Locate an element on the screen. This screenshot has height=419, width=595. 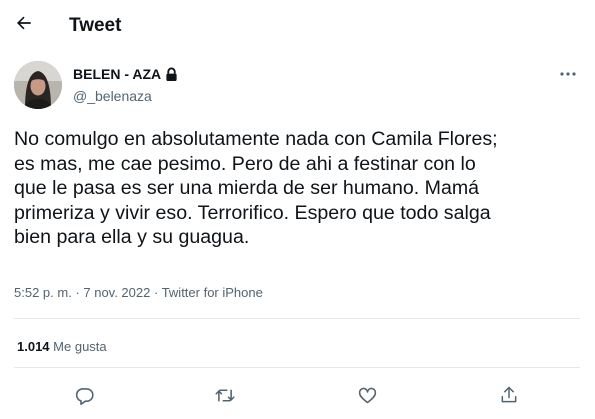
like-icon is located at coordinates (367, 395).